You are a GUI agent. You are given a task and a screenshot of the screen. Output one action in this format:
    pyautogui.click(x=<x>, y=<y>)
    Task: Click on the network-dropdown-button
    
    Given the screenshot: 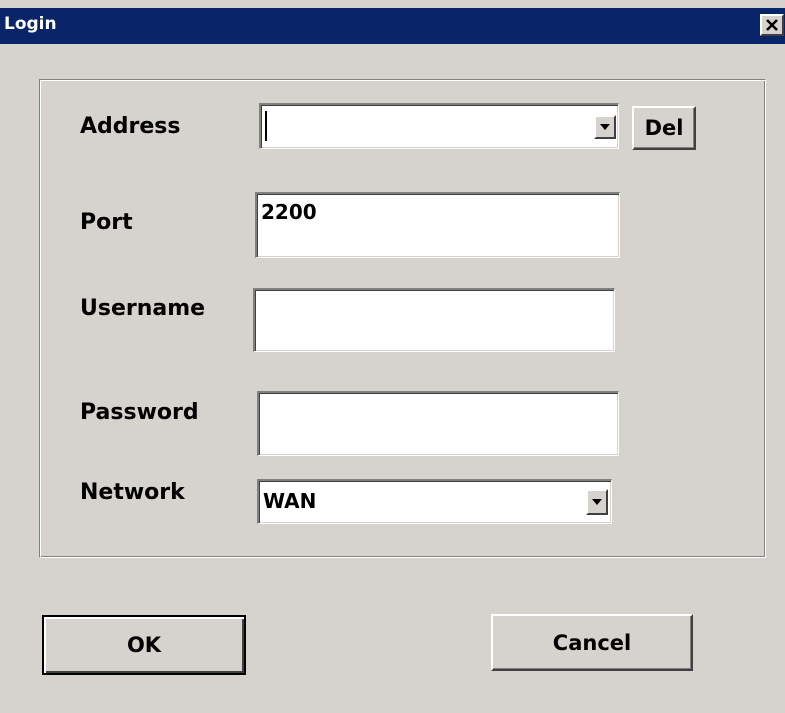 What is the action you would take?
    pyautogui.click(x=597, y=502)
    